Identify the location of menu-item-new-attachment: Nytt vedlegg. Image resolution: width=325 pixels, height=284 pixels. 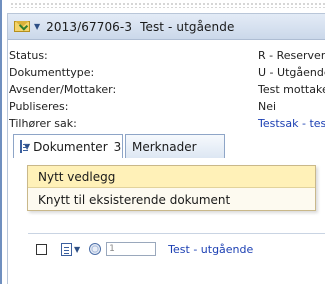
(171, 177).